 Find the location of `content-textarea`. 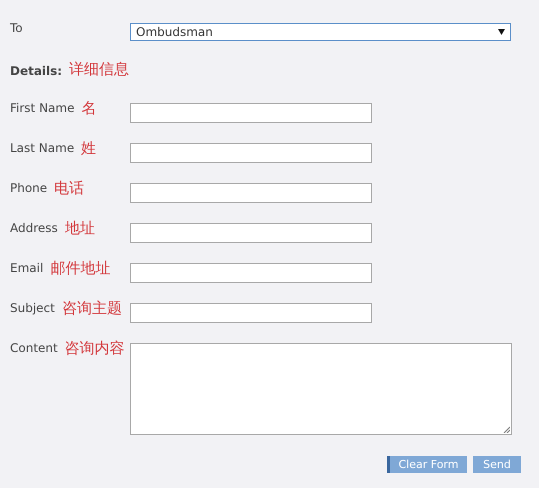

content-textarea is located at coordinates (321, 389).